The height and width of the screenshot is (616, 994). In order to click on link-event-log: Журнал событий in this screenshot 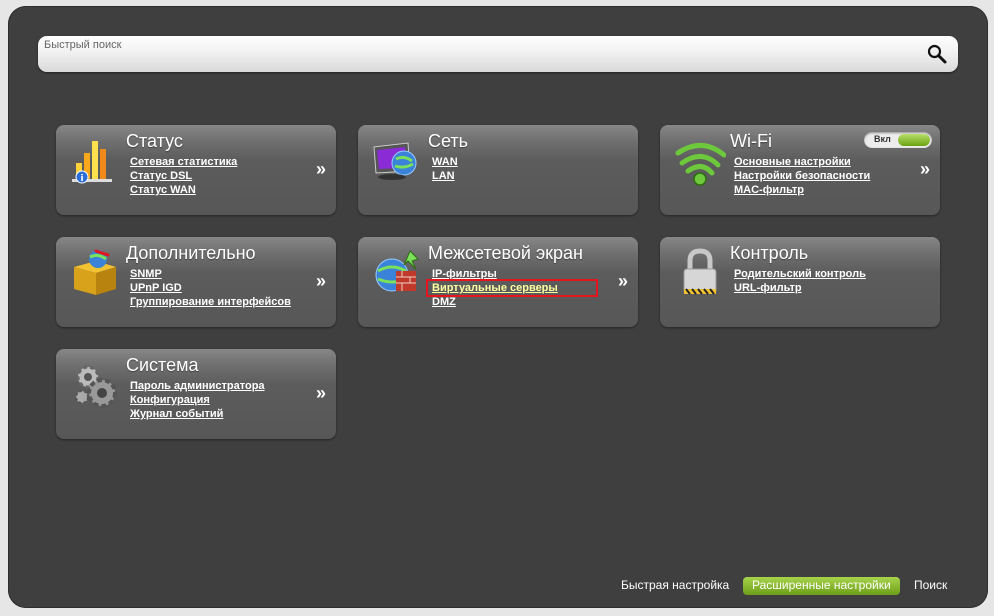, I will do `click(197, 414)`.